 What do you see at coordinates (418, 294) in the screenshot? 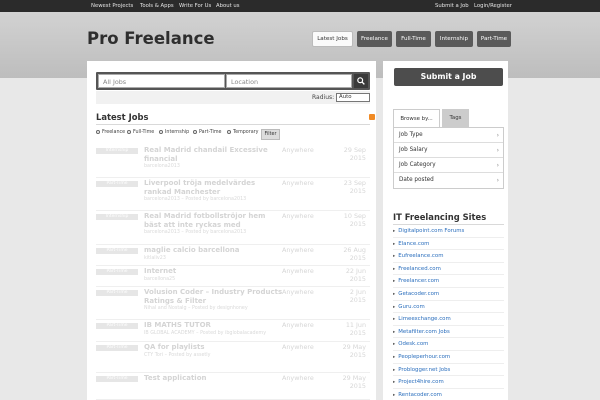
I see `site-link-label: Getacoder.com` at bounding box center [418, 294].